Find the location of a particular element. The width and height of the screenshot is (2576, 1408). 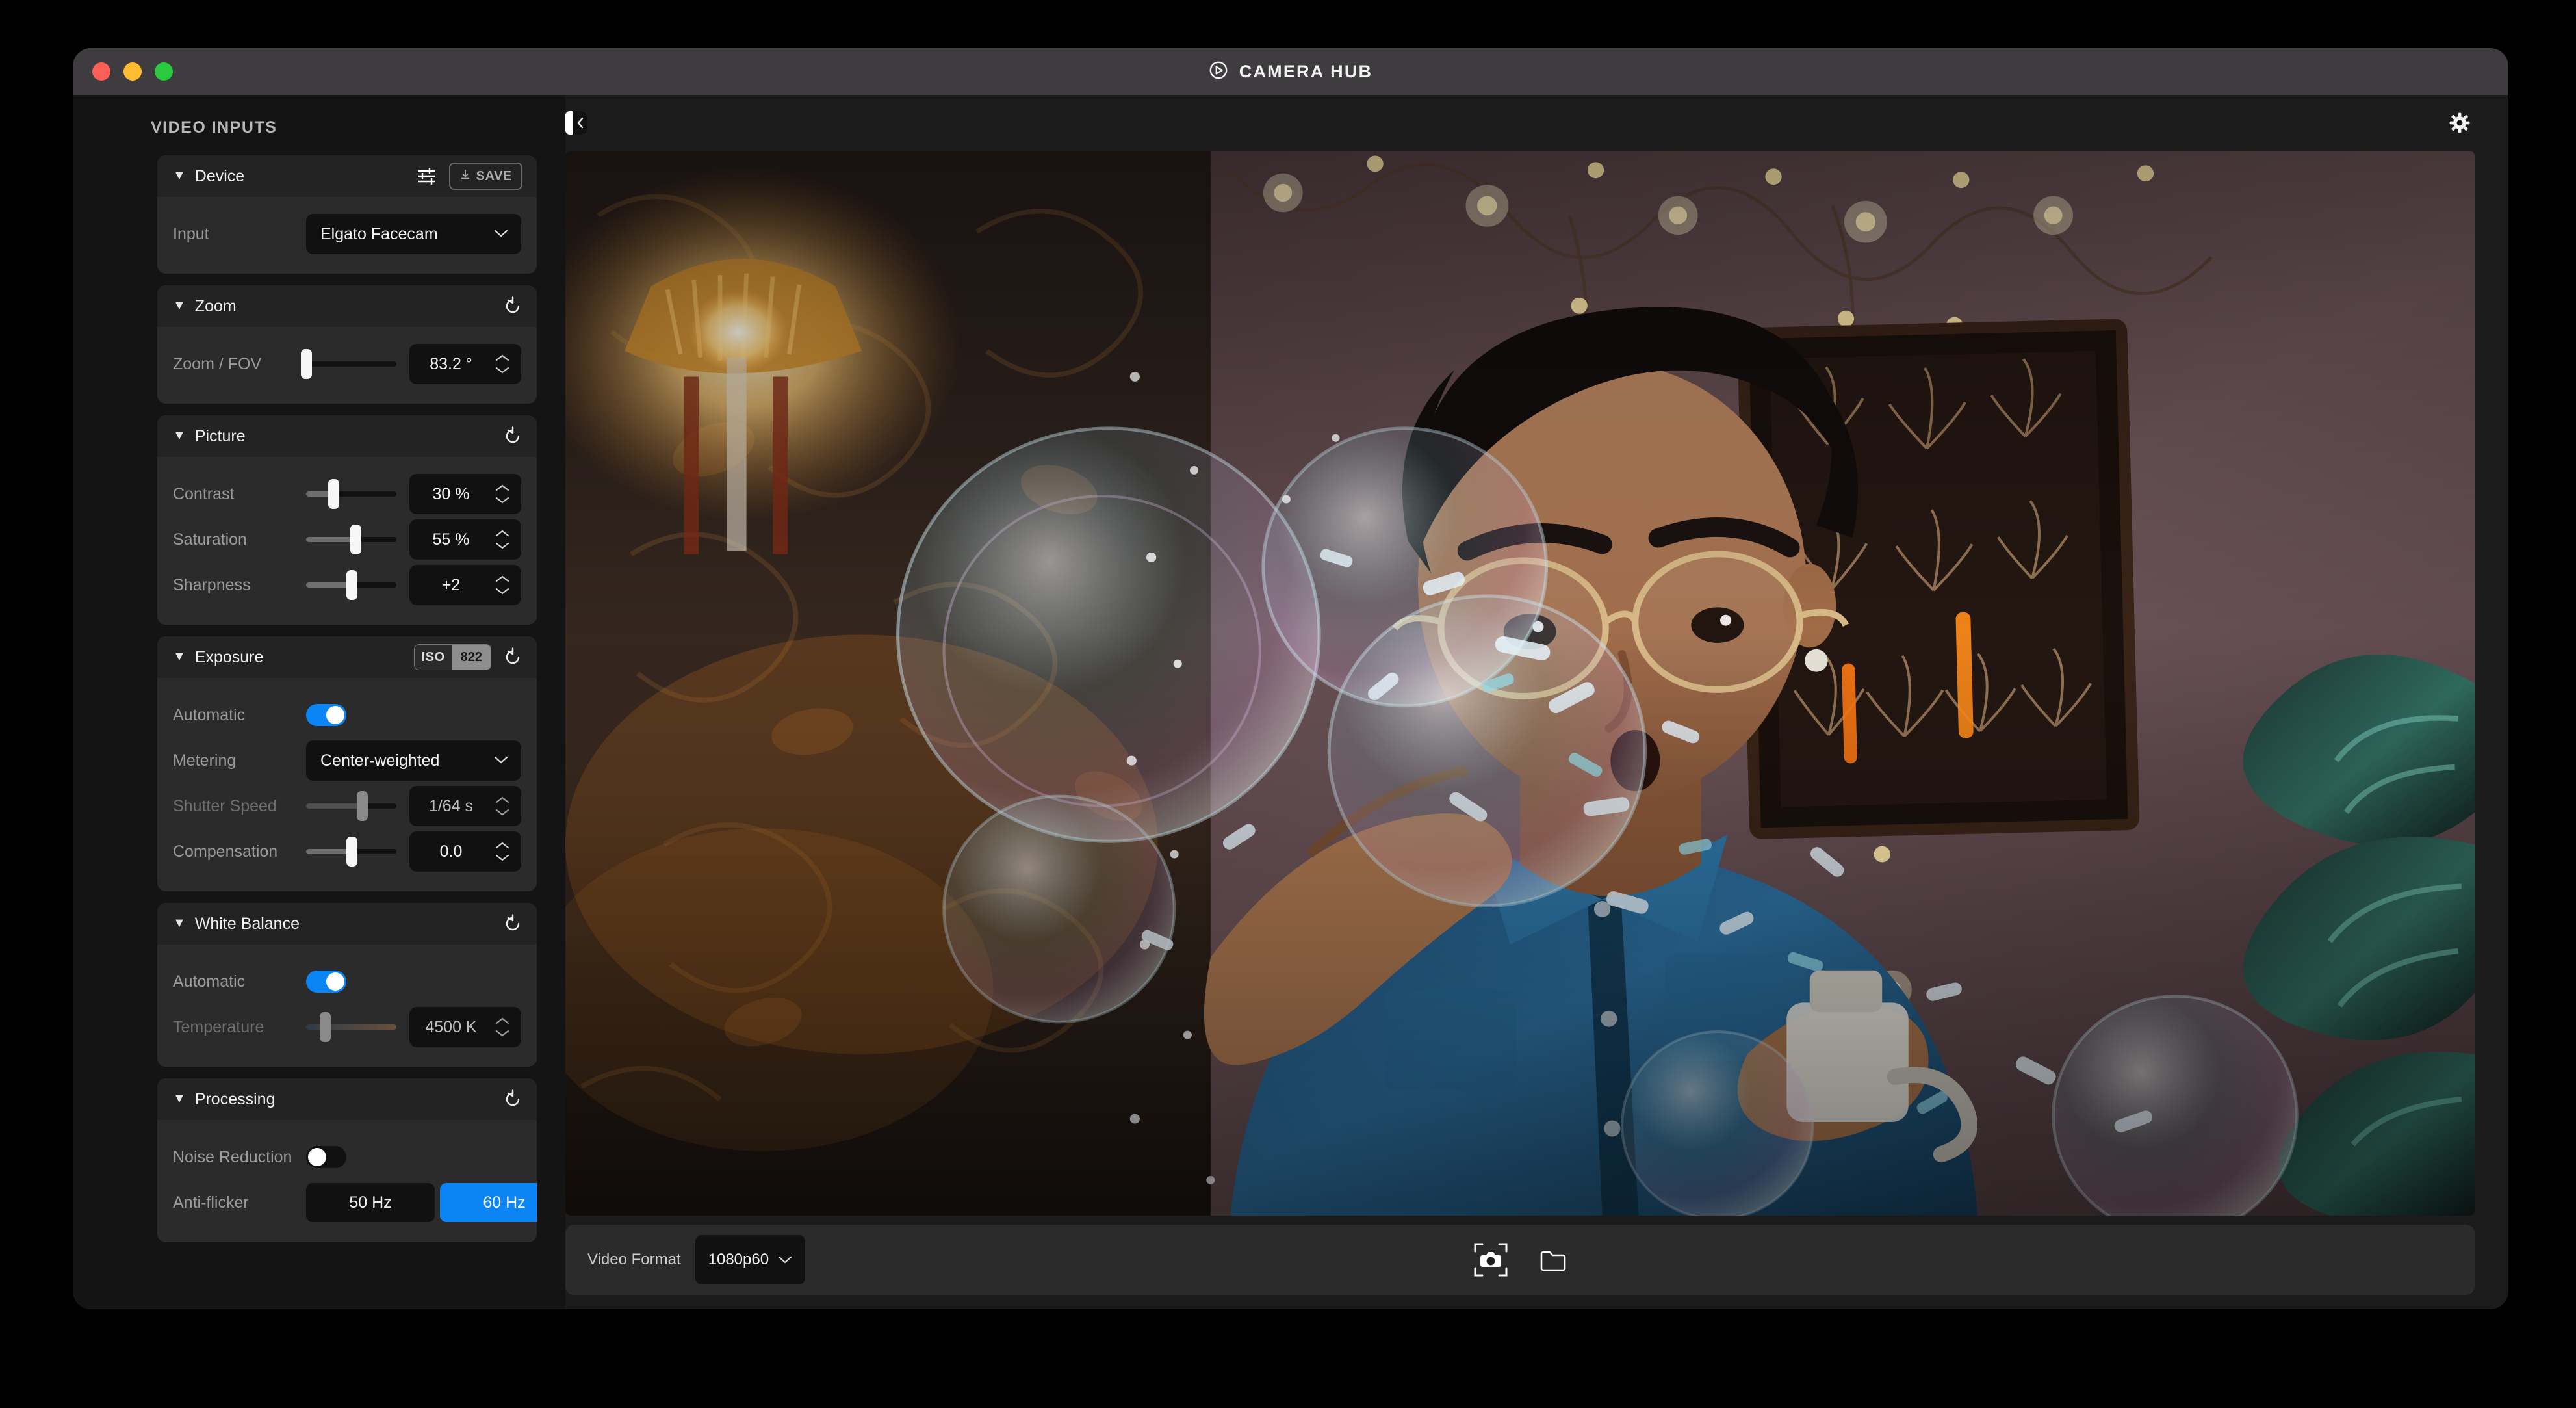

exposure-automatic-toggle is located at coordinates (326, 715).